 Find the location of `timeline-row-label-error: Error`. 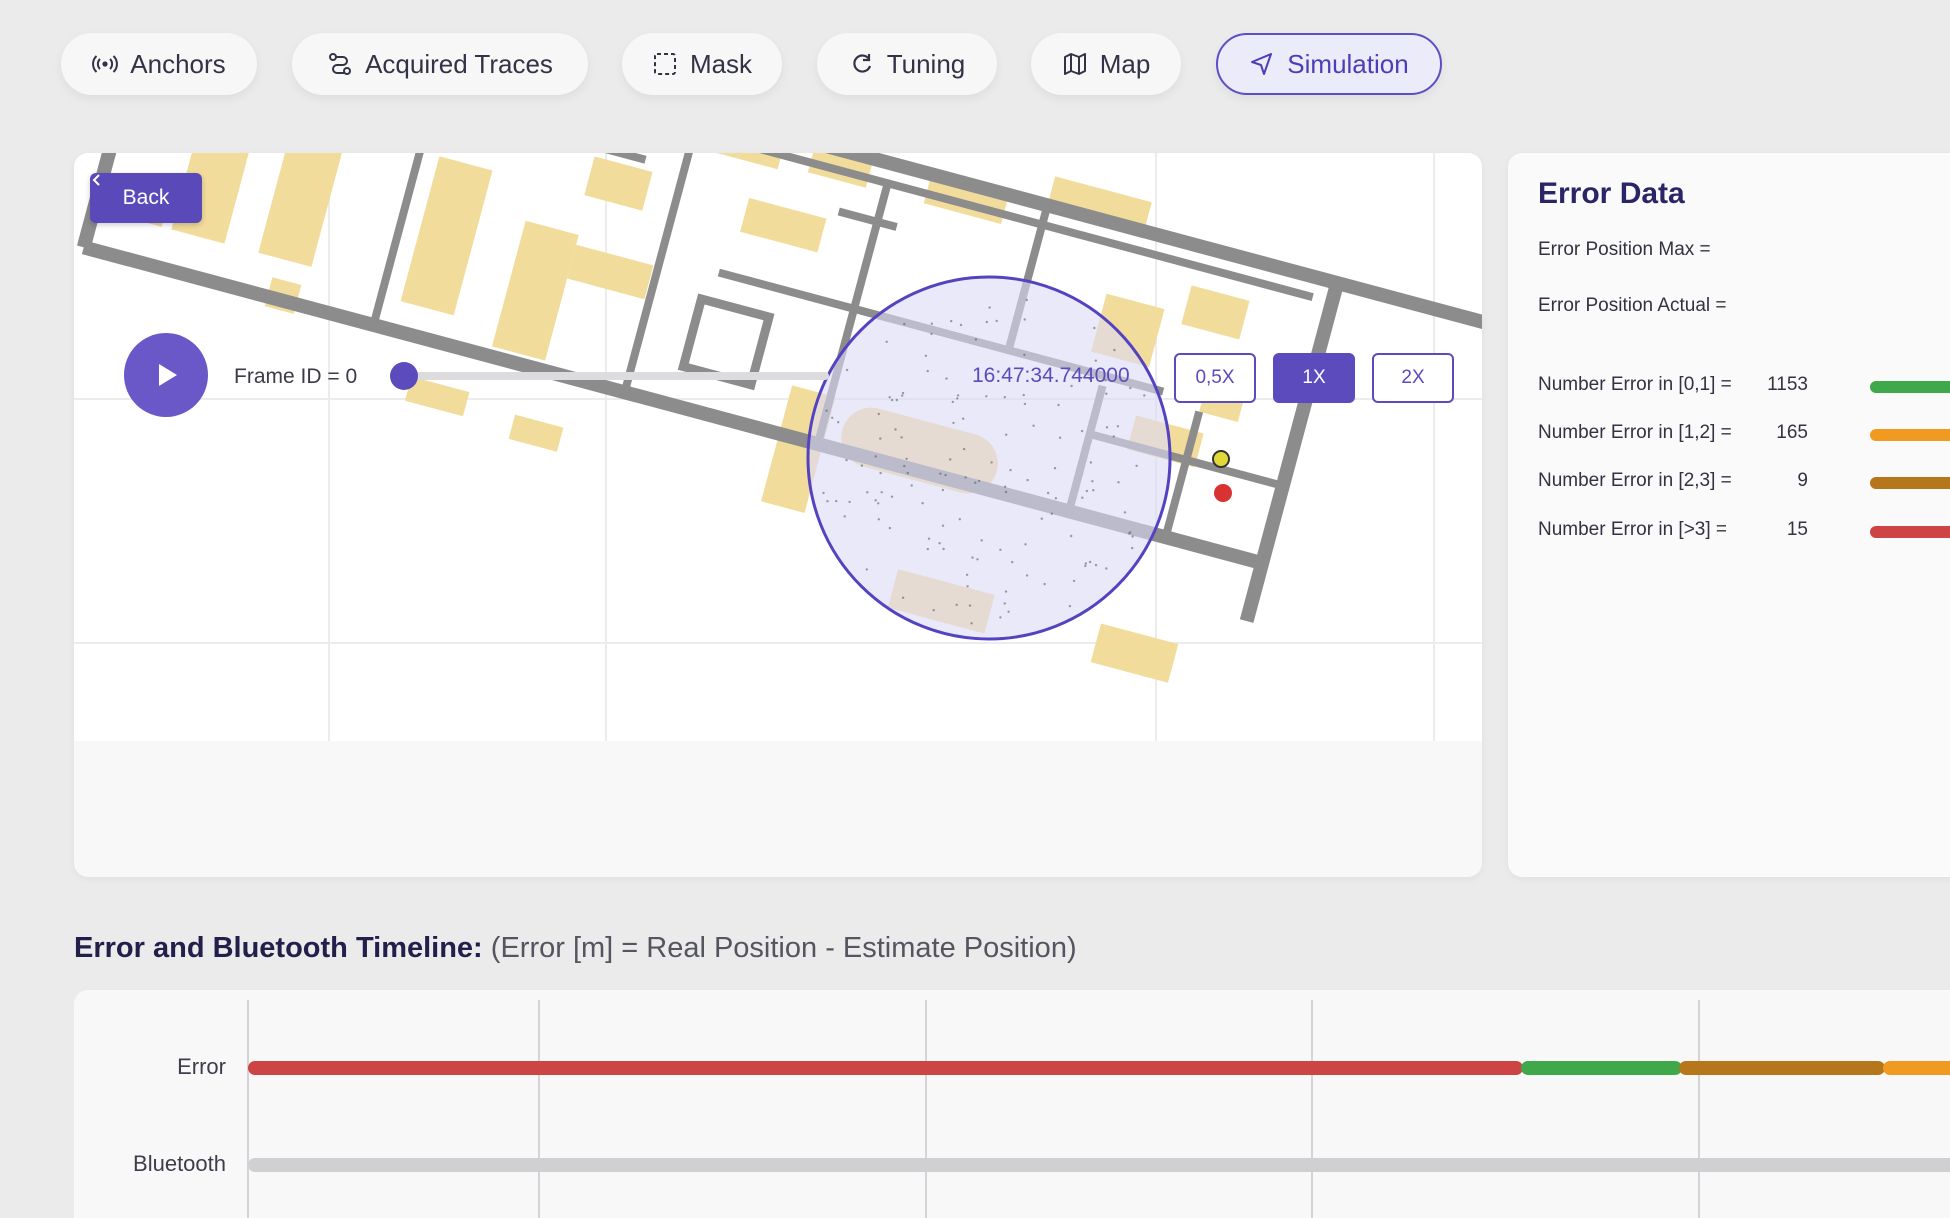

timeline-row-label-error: Error is located at coordinates (201, 1066).